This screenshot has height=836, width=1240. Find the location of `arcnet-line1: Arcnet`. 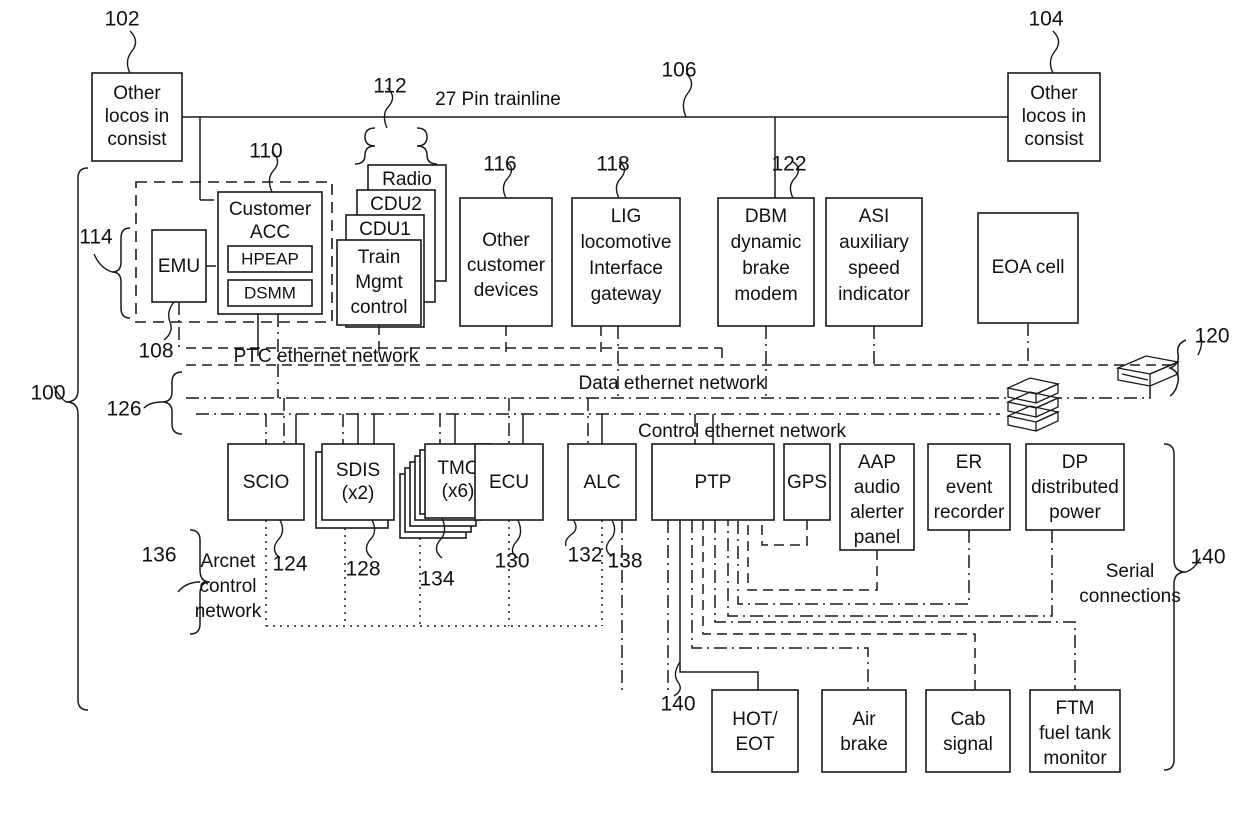

arcnet-line1: Arcnet is located at coordinates (229, 561).